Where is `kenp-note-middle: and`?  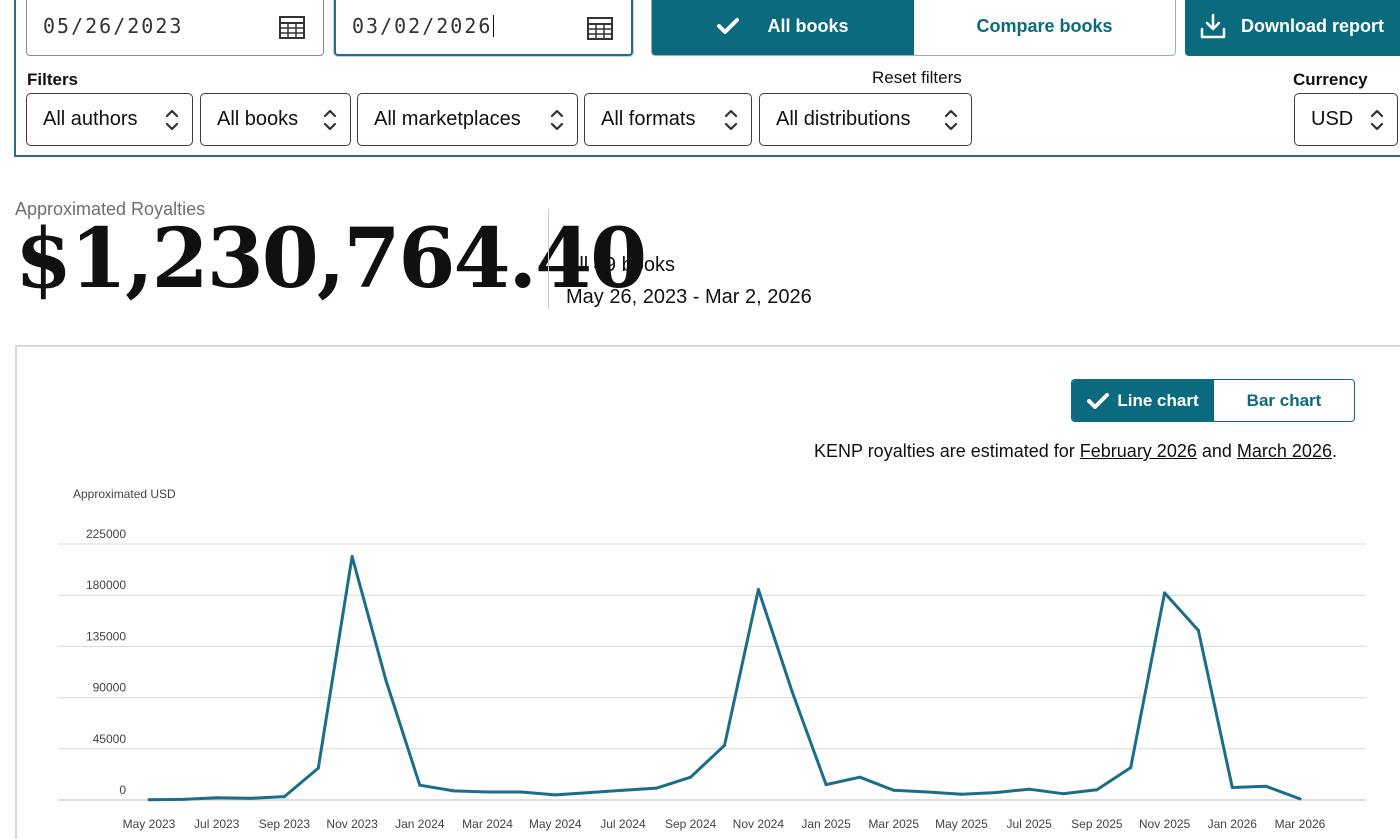 kenp-note-middle: and is located at coordinates (1216, 451).